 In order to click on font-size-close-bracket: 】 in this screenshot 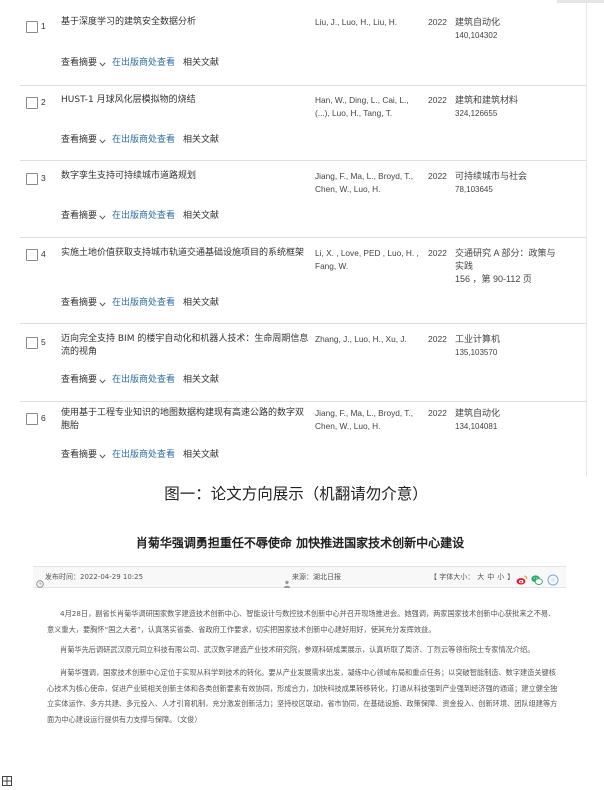, I will do `click(511, 577)`.